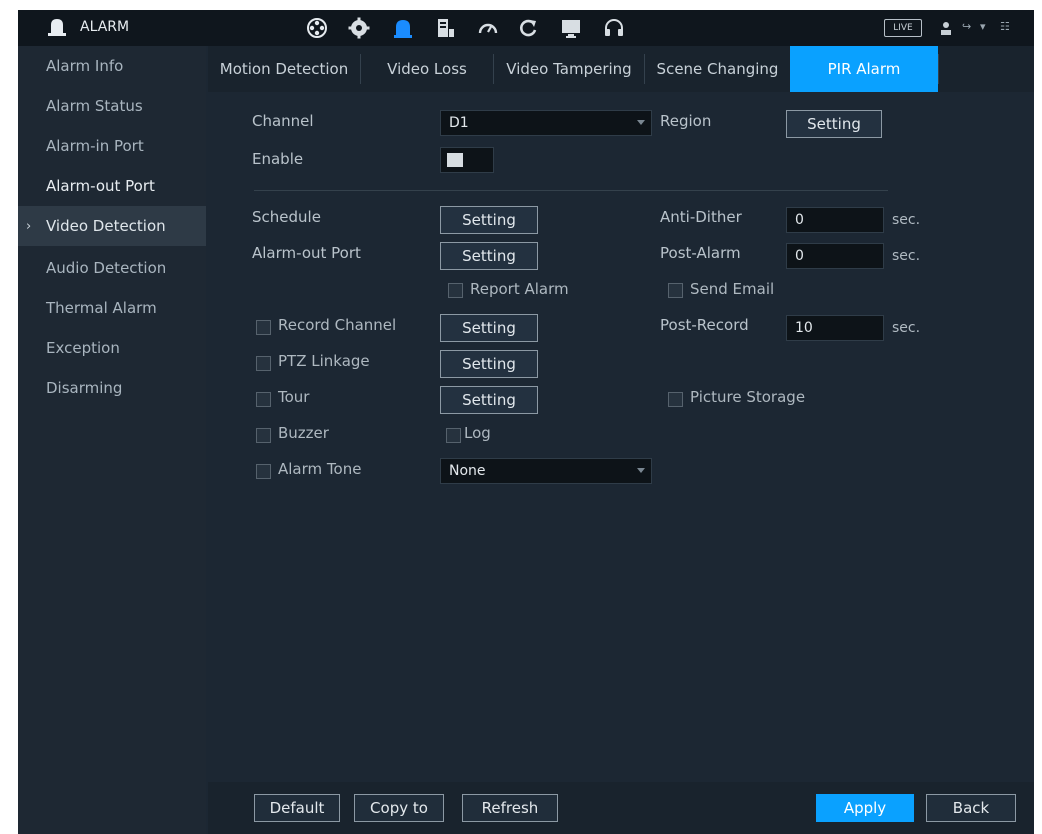 This screenshot has height=834, width=1042. I want to click on top-bar: ALARM LIVE ↪ ▾ ☷, so click(526, 28).